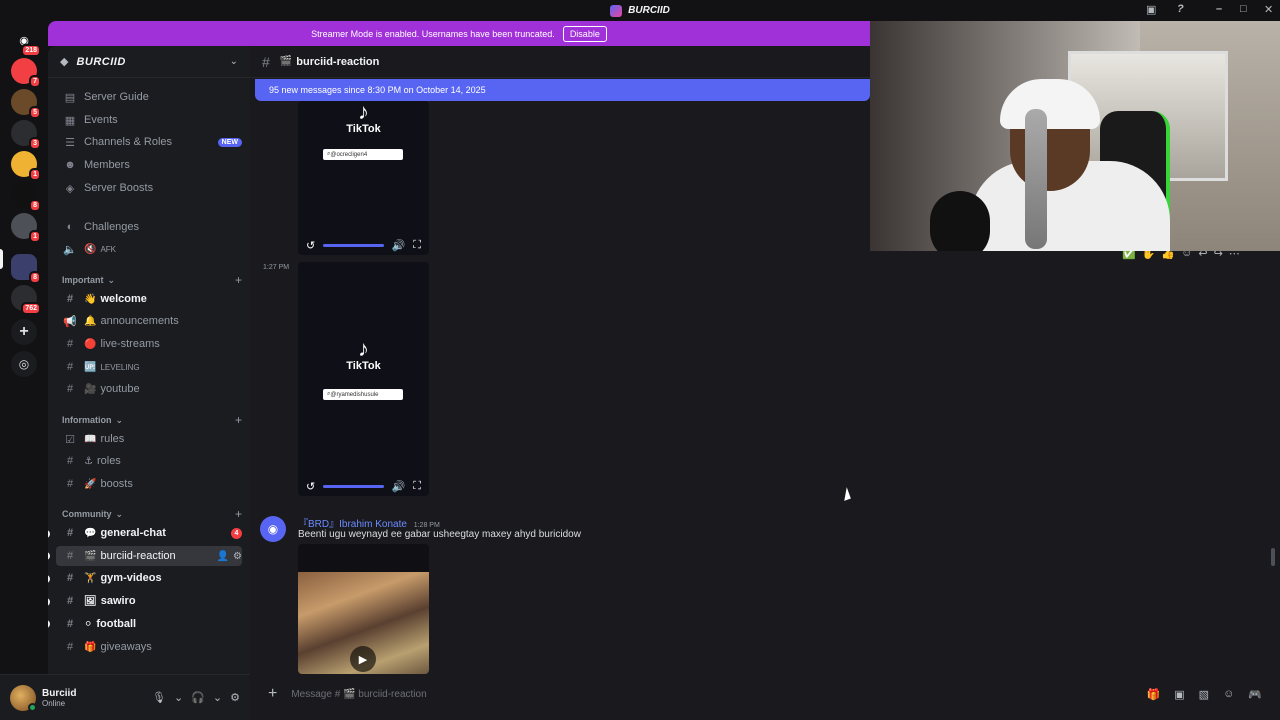 The width and height of the screenshot is (1280, 720). What do you see at coordinates (198, 697) in the screenshot?
I see `headphones-icon: 🎧` at bounding box center [198, 697].